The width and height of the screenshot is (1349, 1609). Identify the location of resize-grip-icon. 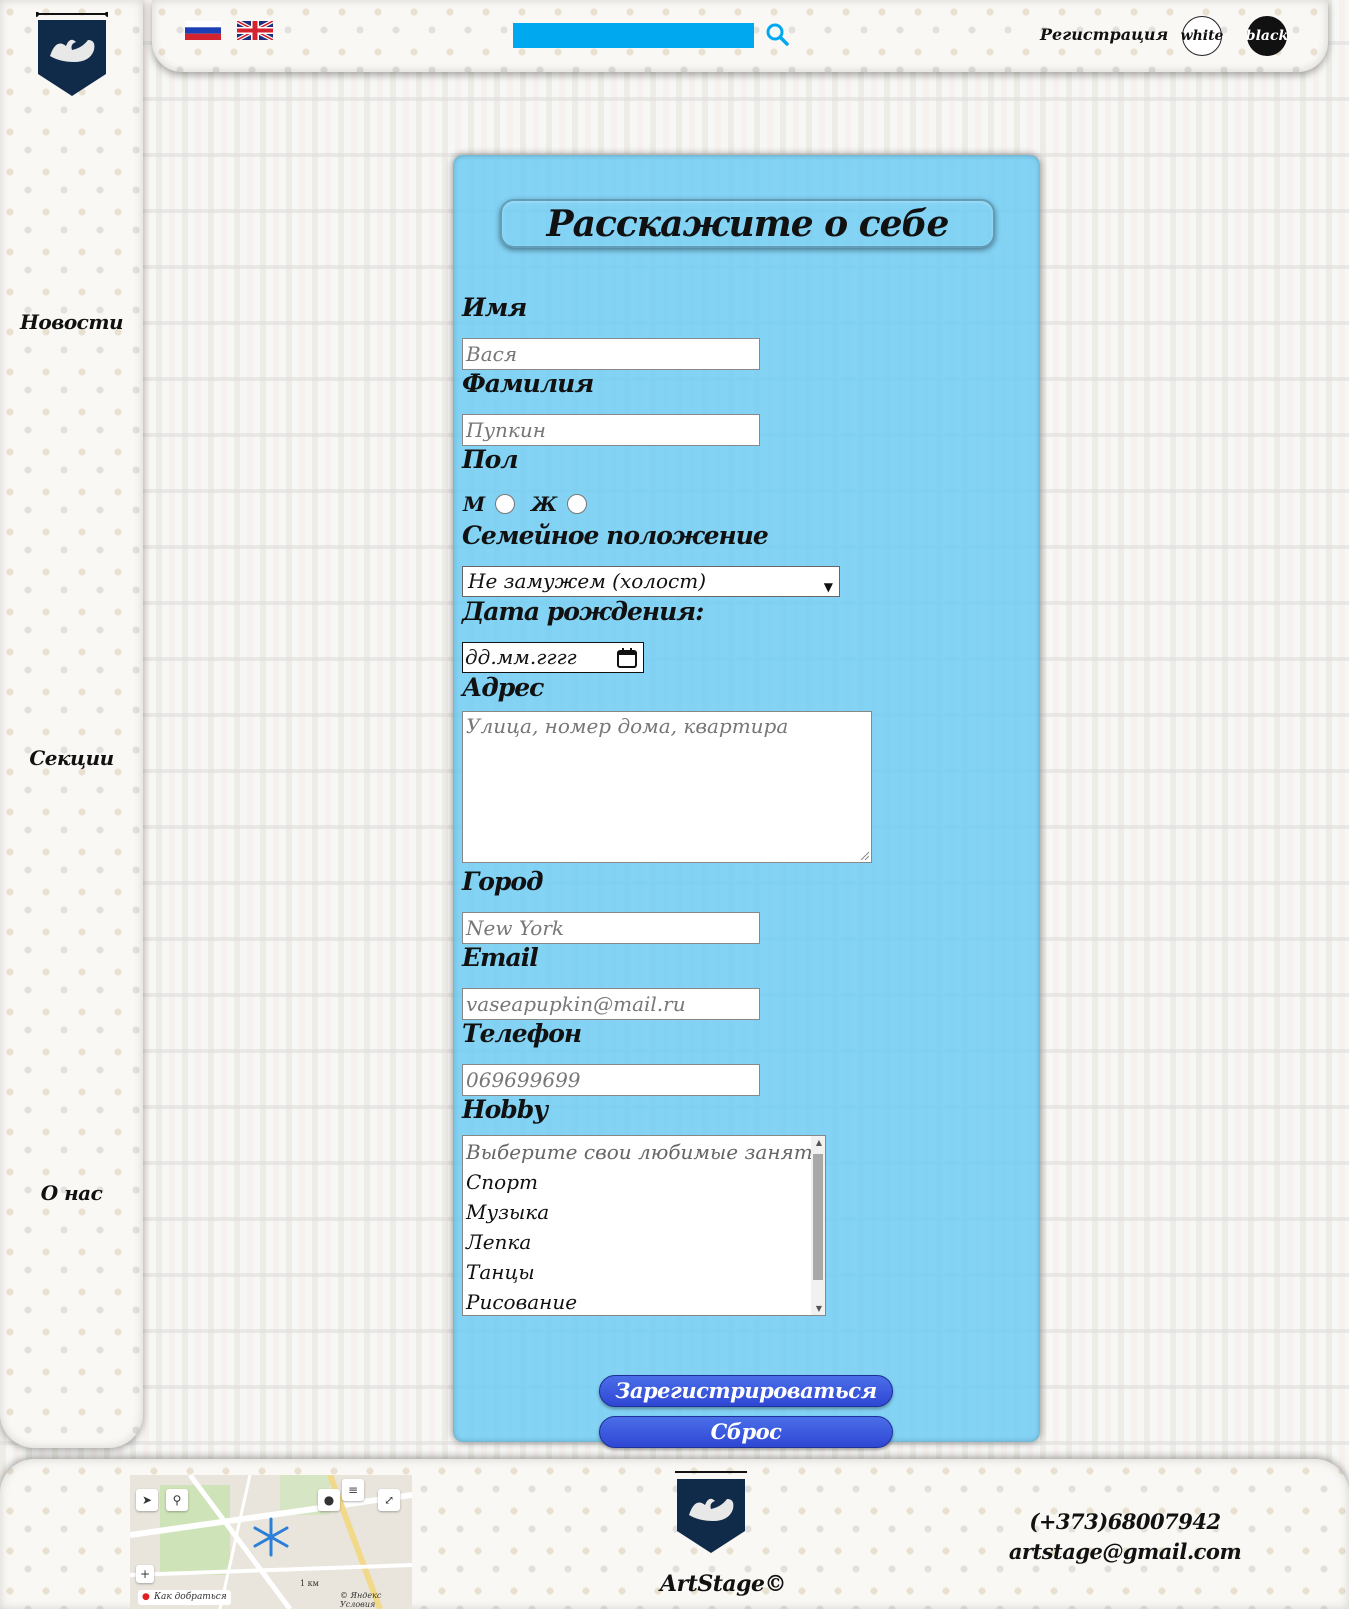
(864, 855).